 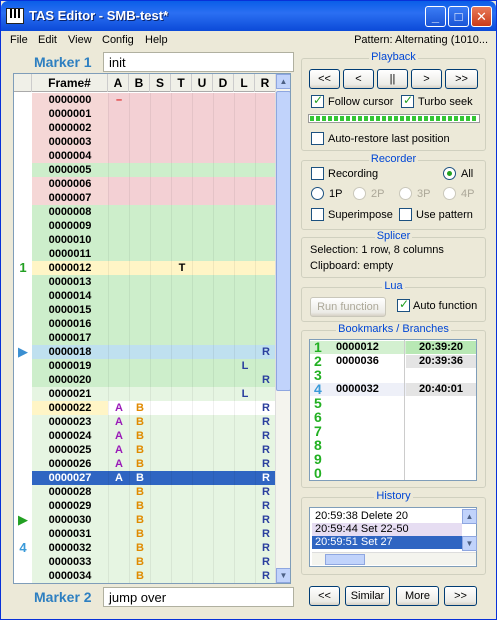 I want to click on forward-full-button: >>, so click(x=461, y=79).